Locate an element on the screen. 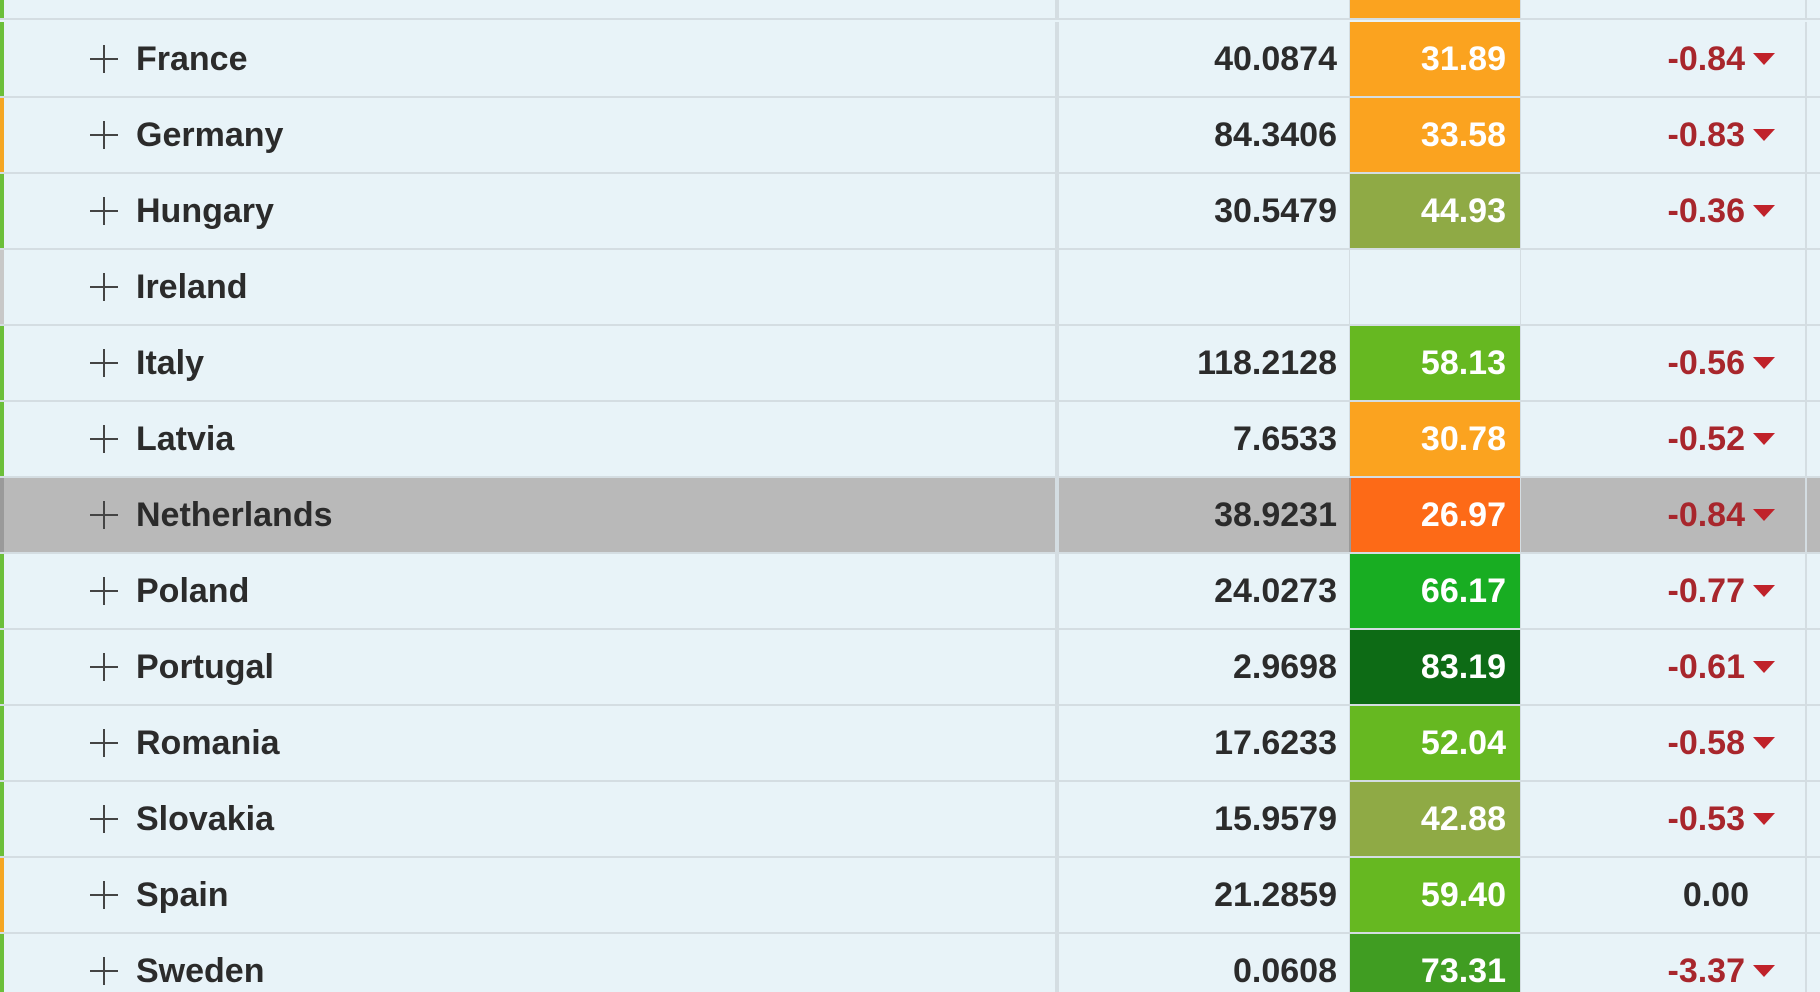 The image size is (1820, 992). score-cell: 83.19 is located at coordinates (1435, 667).